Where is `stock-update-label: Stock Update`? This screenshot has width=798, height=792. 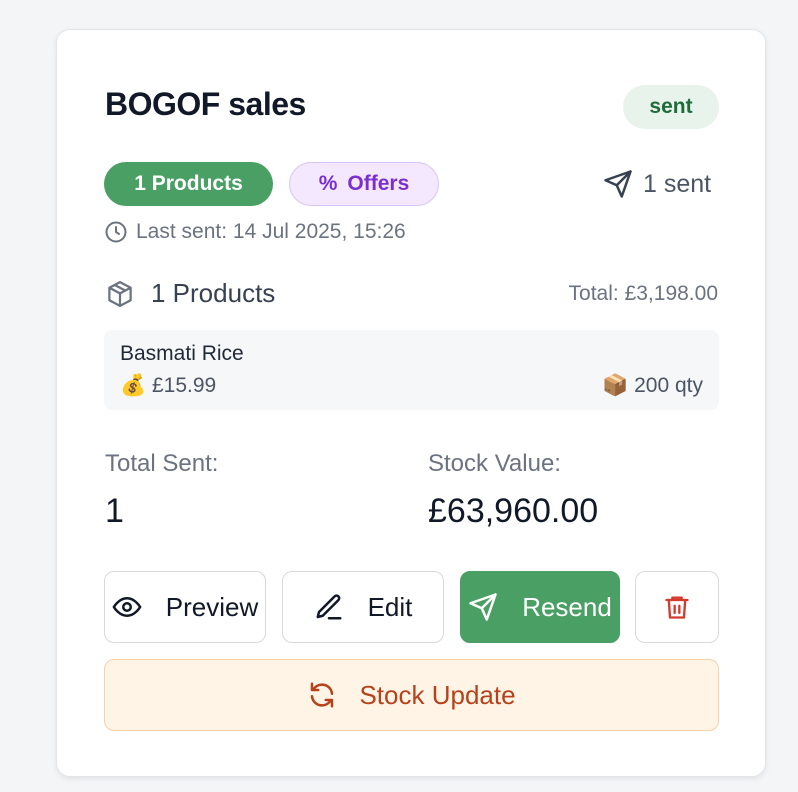
stock-update-label: Stock Update is located at coordinates (437, 694).